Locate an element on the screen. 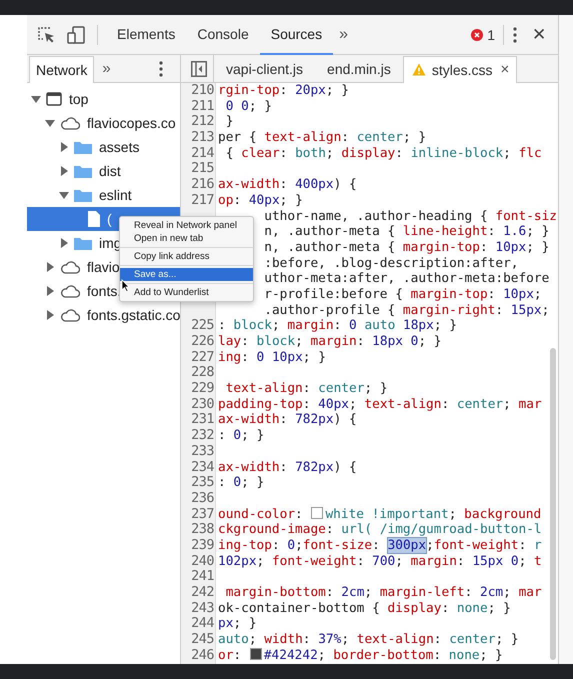 The image size is (573, 679). code-line: ax-width: 782px) { is located at coordinates (287, 467).